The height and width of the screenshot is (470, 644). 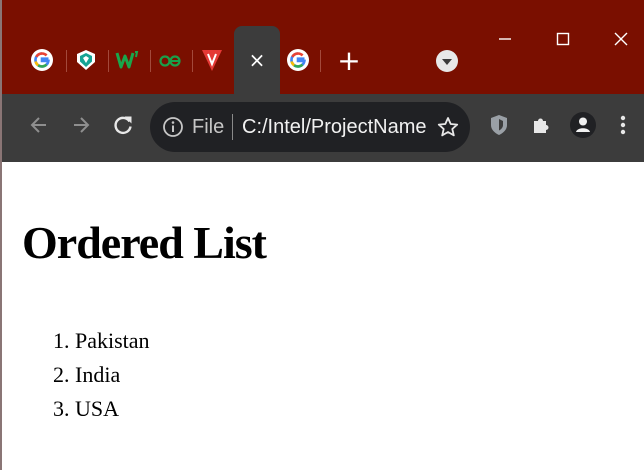 I want to click on star-icon, so click(x=448, y=127).